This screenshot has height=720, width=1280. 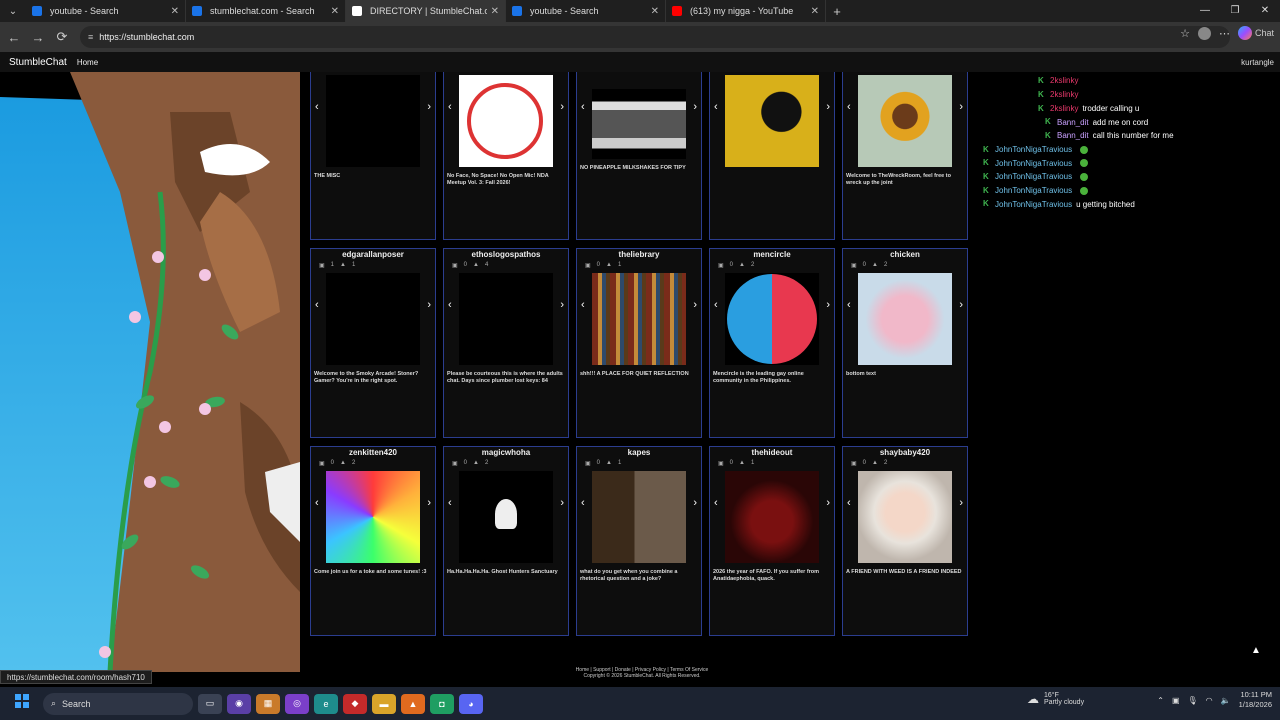 What do you see at coordinates (746, 11) in the screenshot?
I see `browser-tab: (613) my nigga - YouTube ✕` at bounding box center [746, 11].